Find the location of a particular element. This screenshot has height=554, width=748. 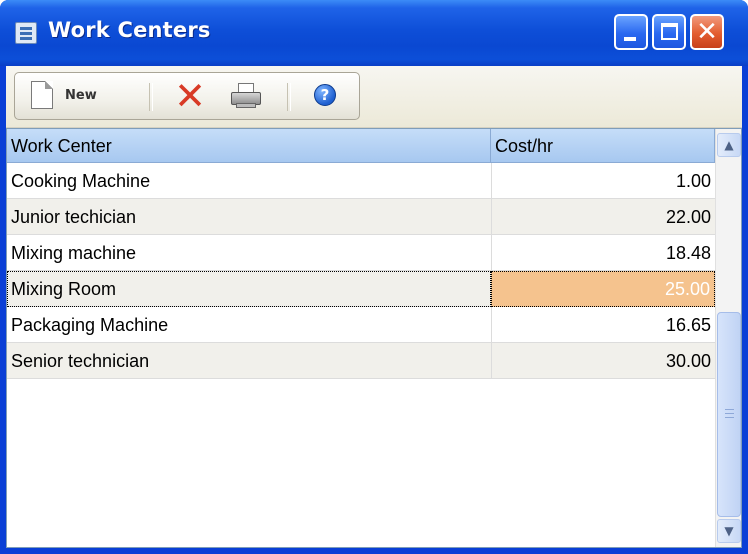

toolbar: New ✕ ? is located at coordinates (187, 96).